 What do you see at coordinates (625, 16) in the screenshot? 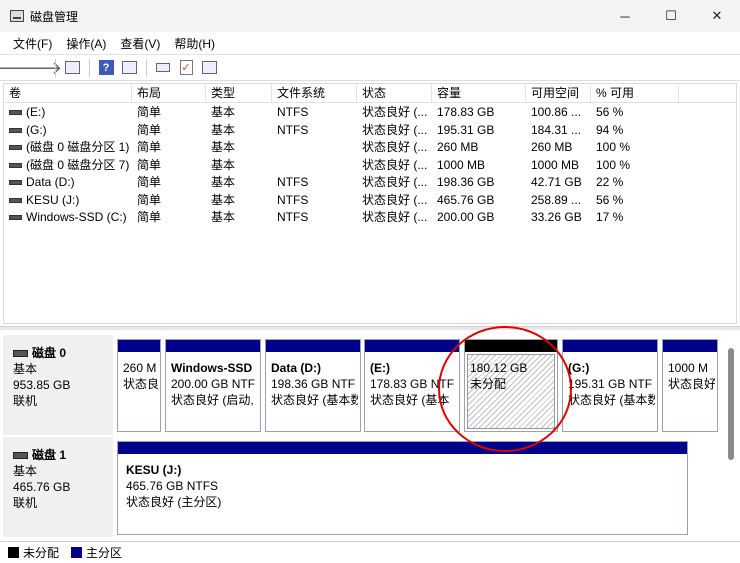
I see `minimize-button: ─` at bounding box center [625, 16].